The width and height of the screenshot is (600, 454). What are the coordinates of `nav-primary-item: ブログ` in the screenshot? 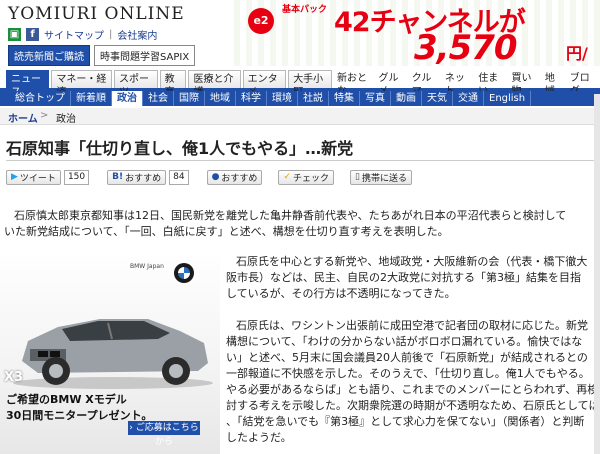 It's located at (582, 83).